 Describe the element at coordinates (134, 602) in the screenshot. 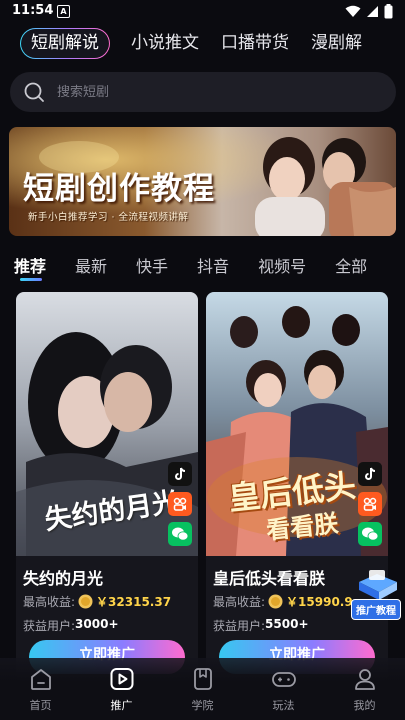

I see `max-earnings-value: ￥32315.37` at that location.